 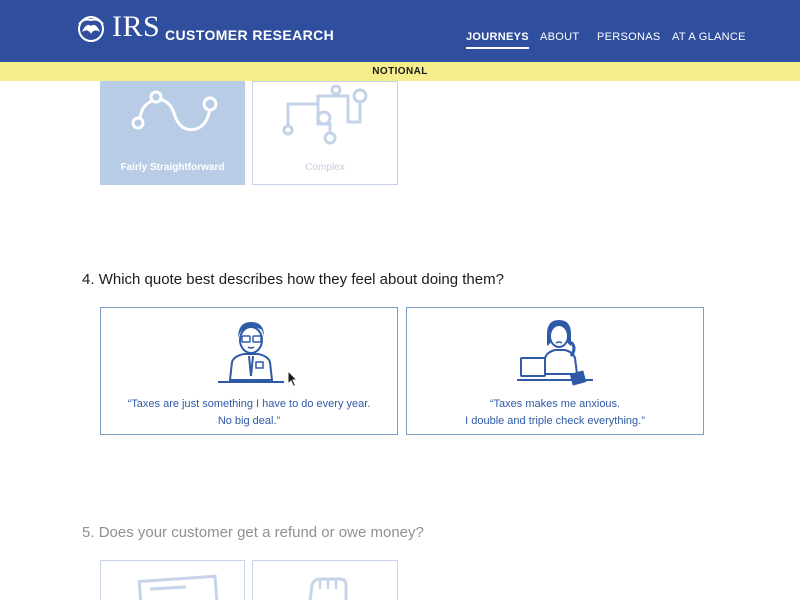 What do you see at coordinates (249, 421) in the screenshot?
I see `quote-line: No big deal.”` at bounding box center [249, 421].